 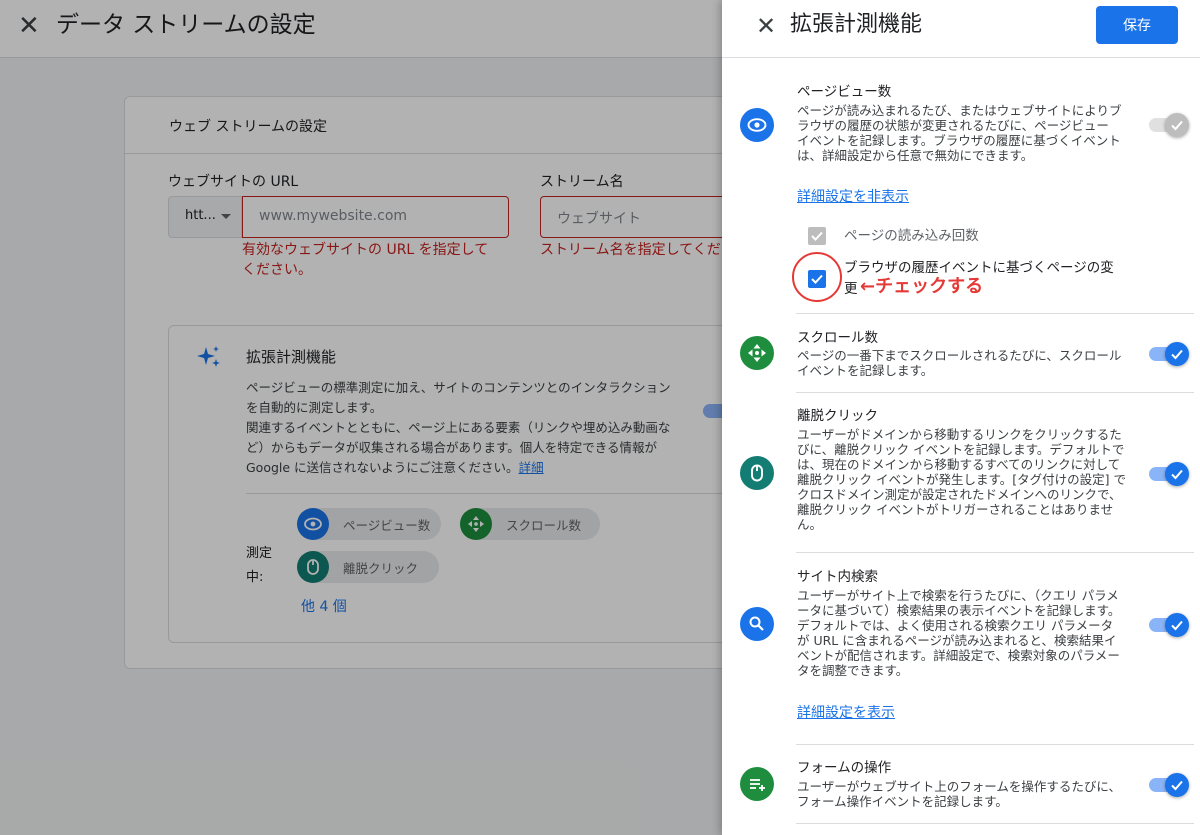 I want to click on form-toggle, so click(x=1169, y=785).